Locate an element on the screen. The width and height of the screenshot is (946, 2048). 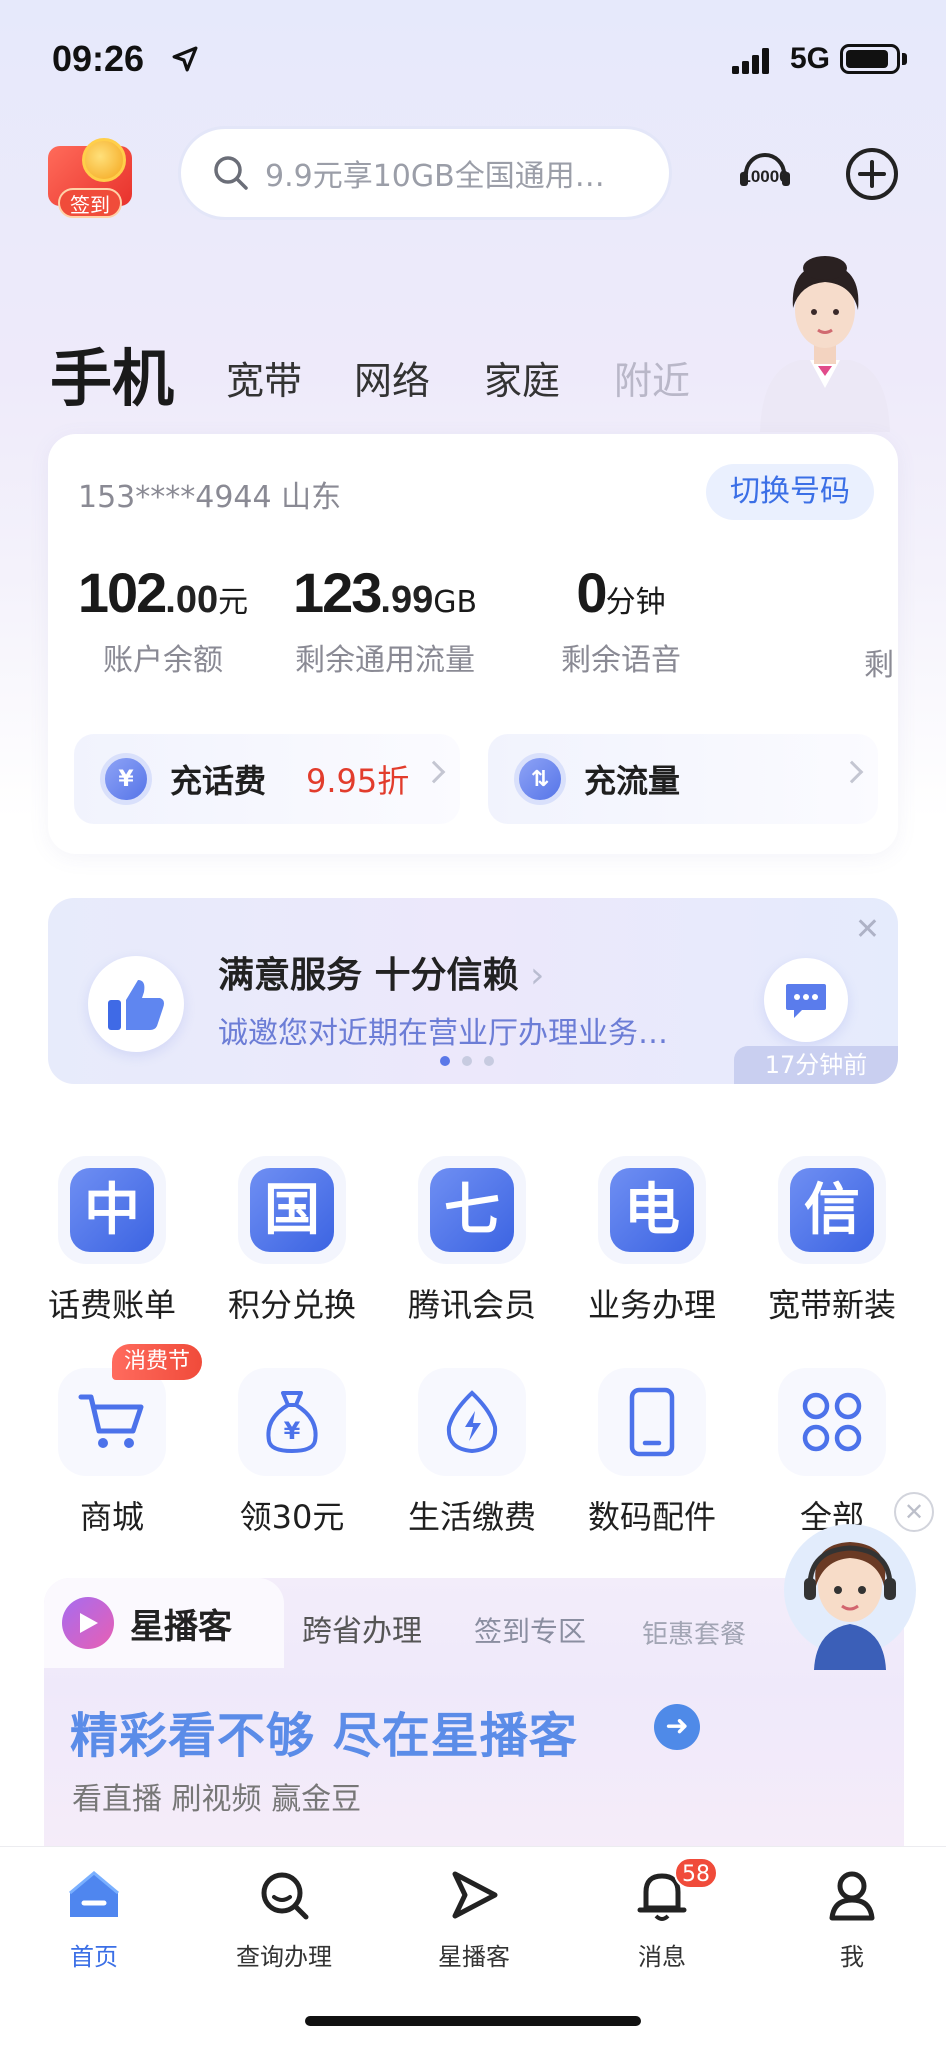
money-bag-icon: ¥ is located at coordinates (292, 1422).